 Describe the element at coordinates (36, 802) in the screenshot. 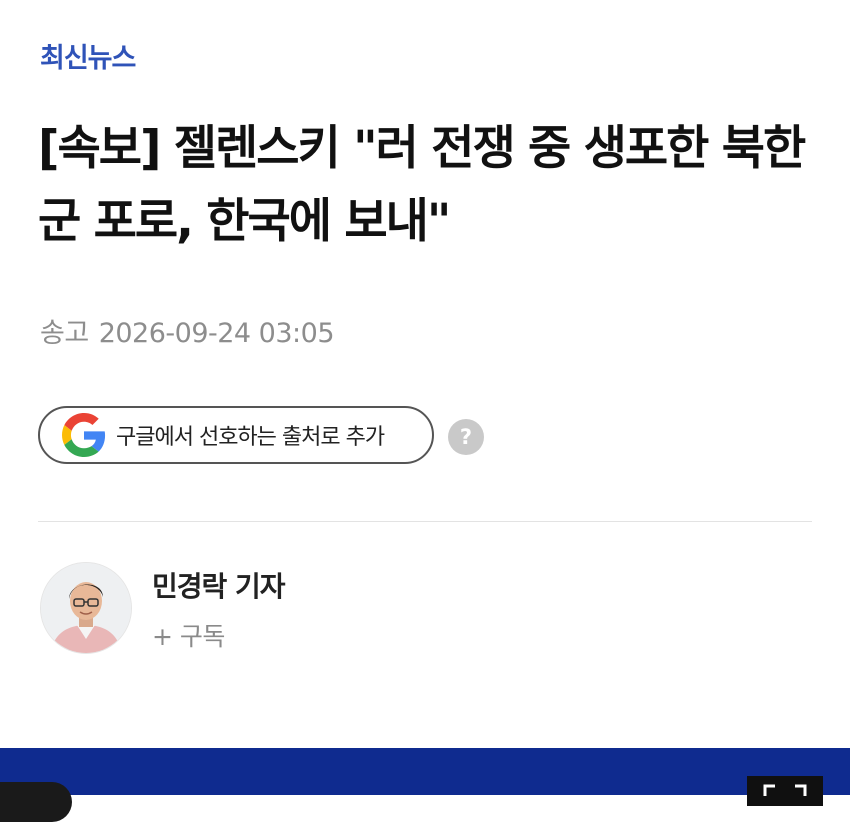

I see `bottom-left-button` at that location.